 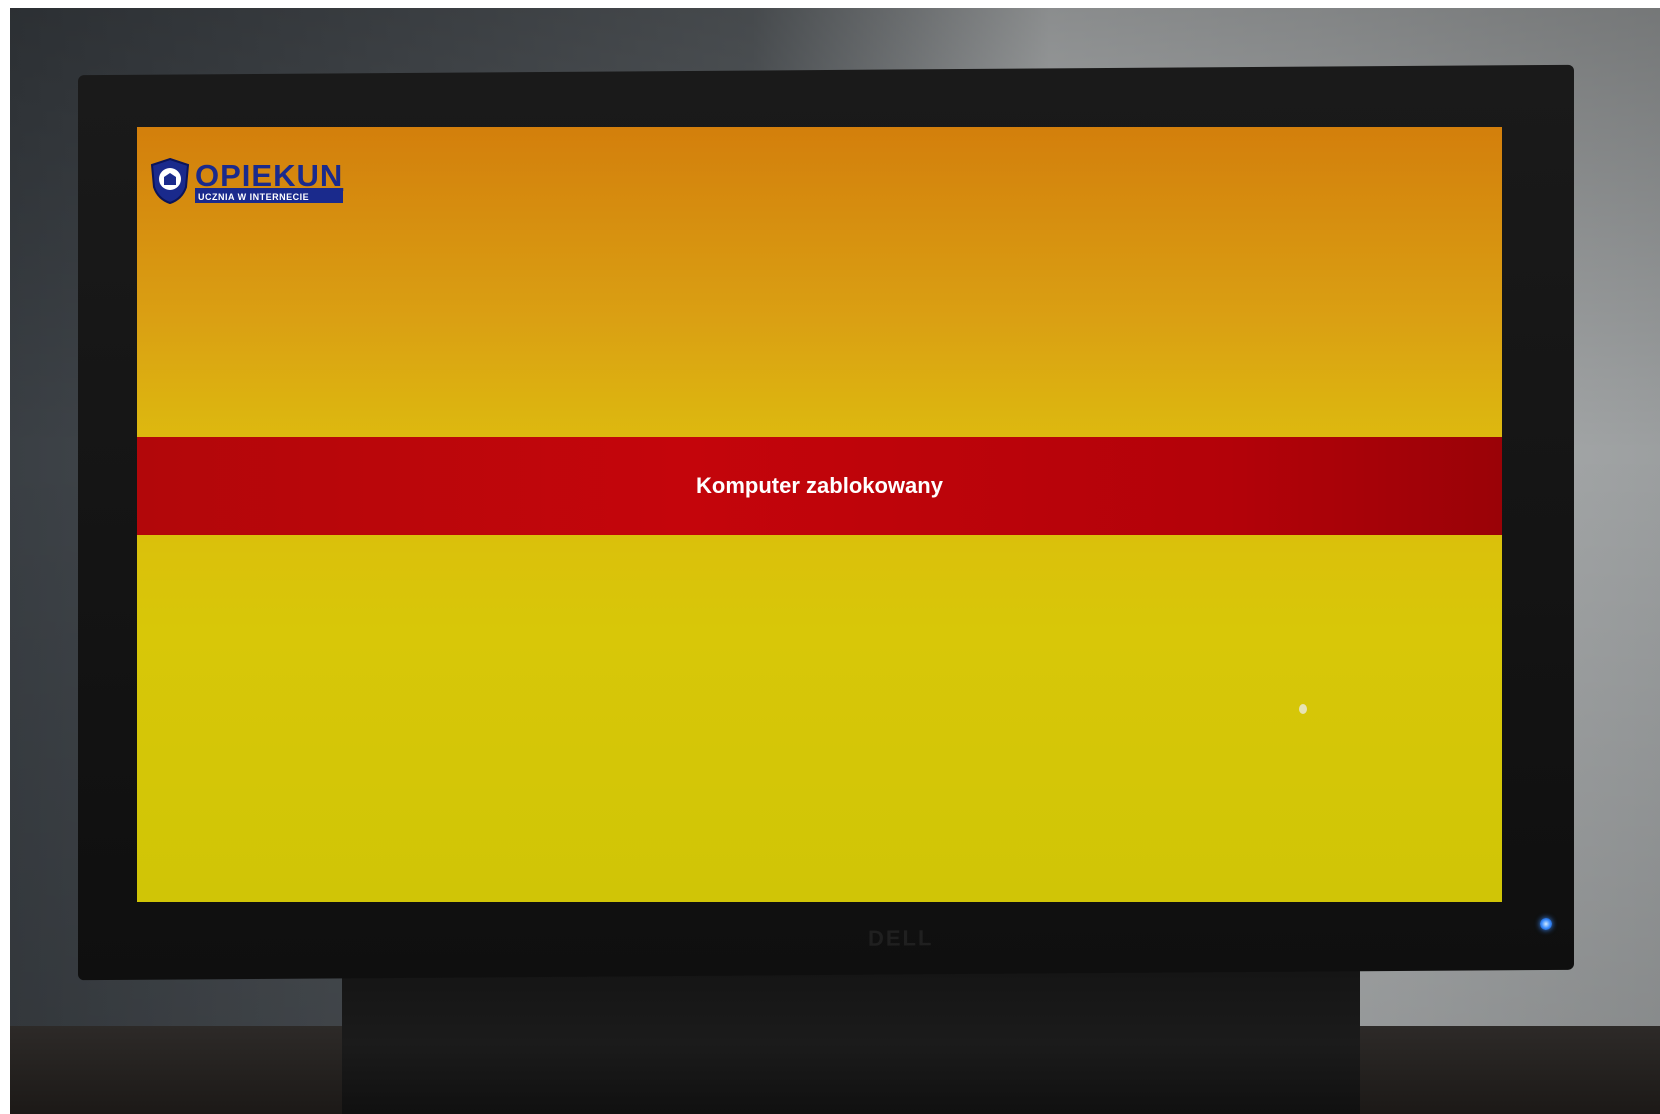 I want to click on shield-logo-icon, so click(x=170, y=181).